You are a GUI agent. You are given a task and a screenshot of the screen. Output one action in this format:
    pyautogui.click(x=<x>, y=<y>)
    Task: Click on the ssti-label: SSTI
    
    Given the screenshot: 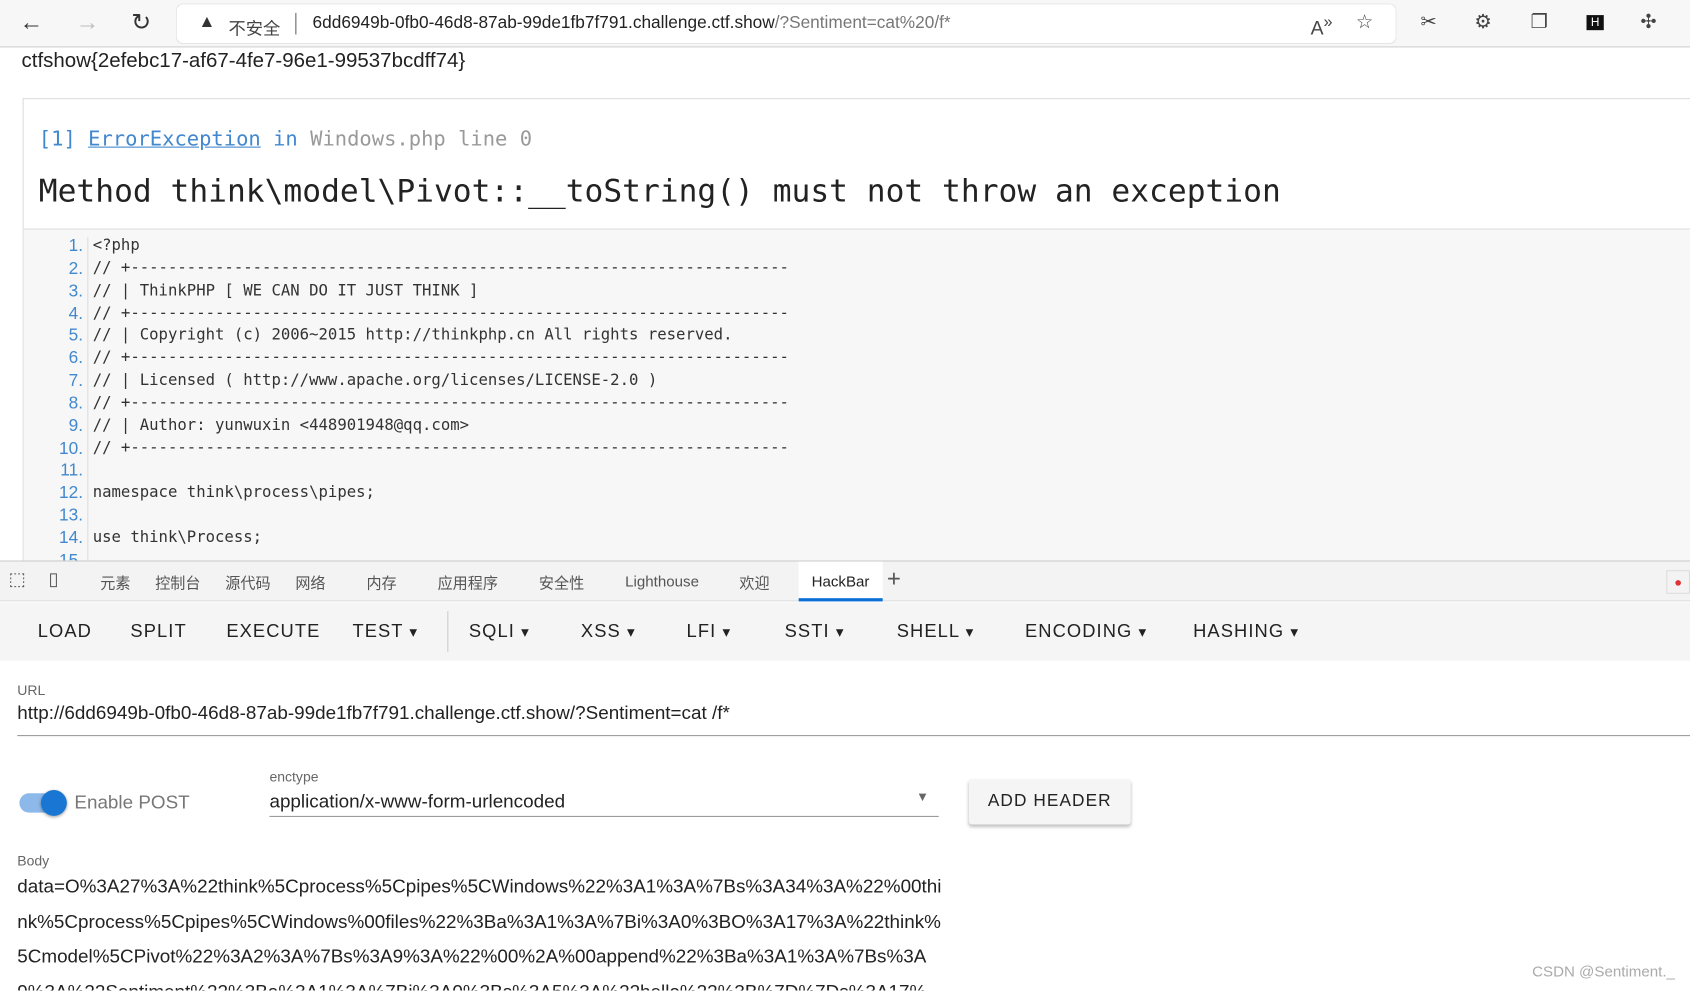 What is the action you would take?
    pyautogui.click(x=807, y=631)
    